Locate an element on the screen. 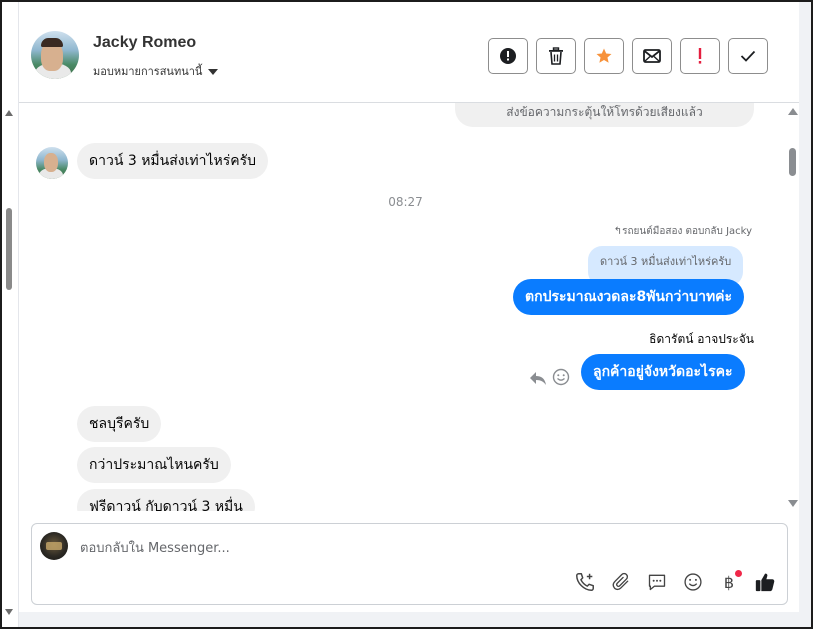 Image resolution: width=813 pixels, height=629 pixels. star-button is located at coordinates (604, 56).